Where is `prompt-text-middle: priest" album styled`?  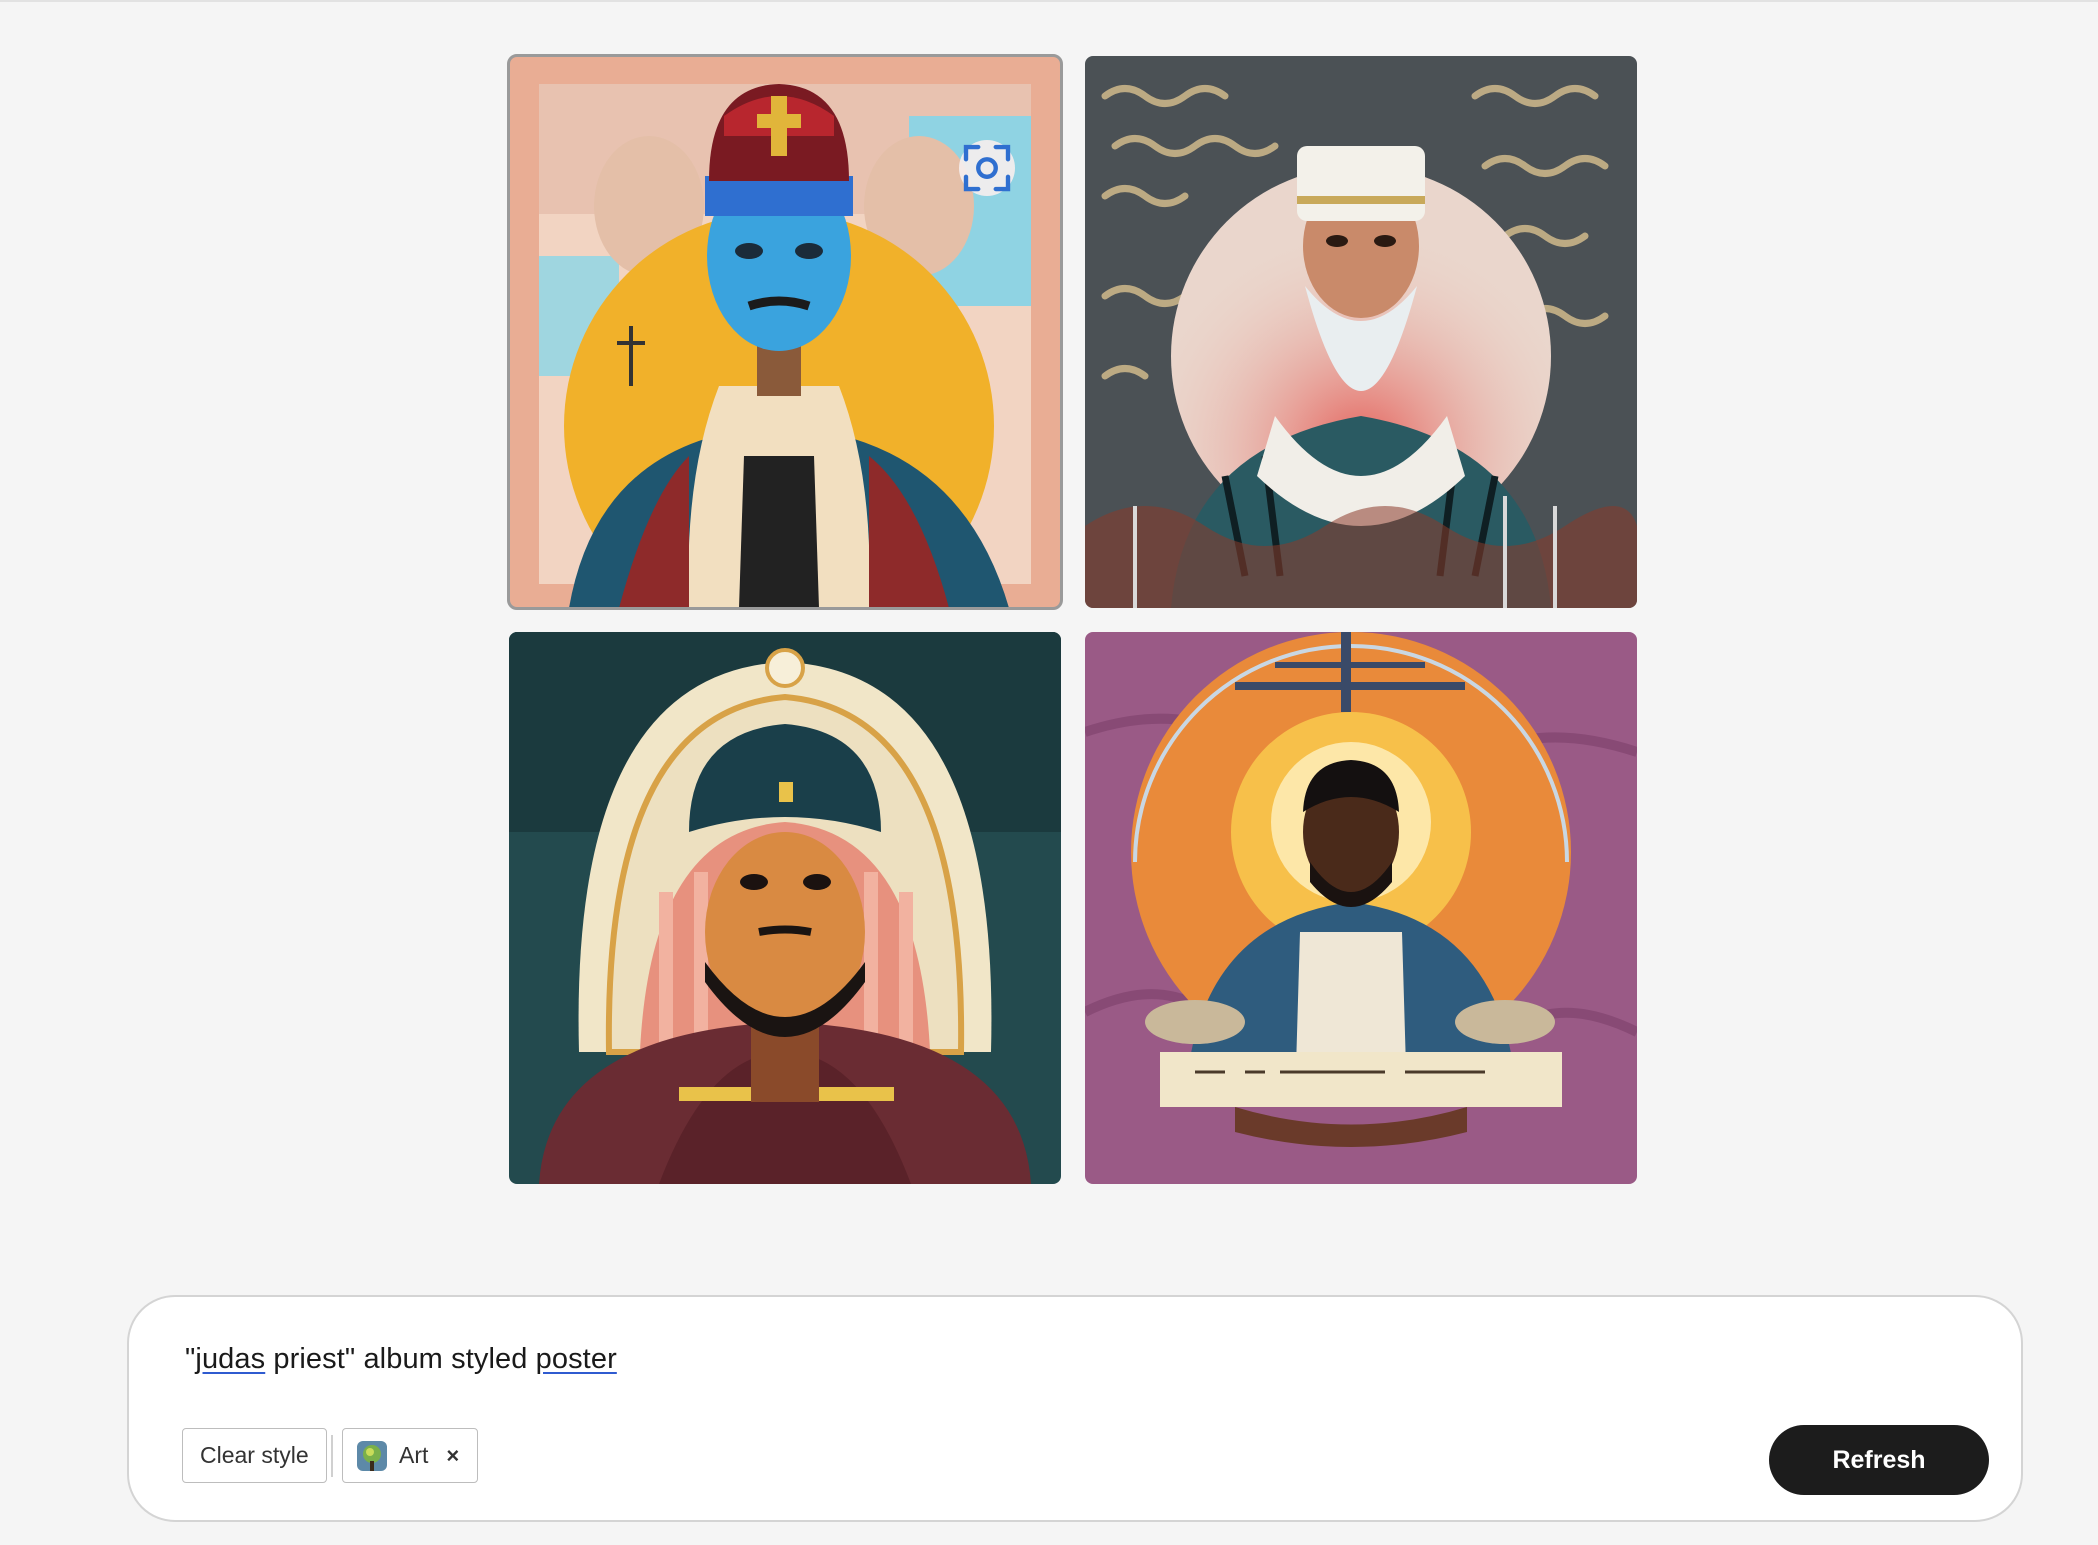 prompt-text-middle: priest" album styled is located at coordinates (400, 1359).